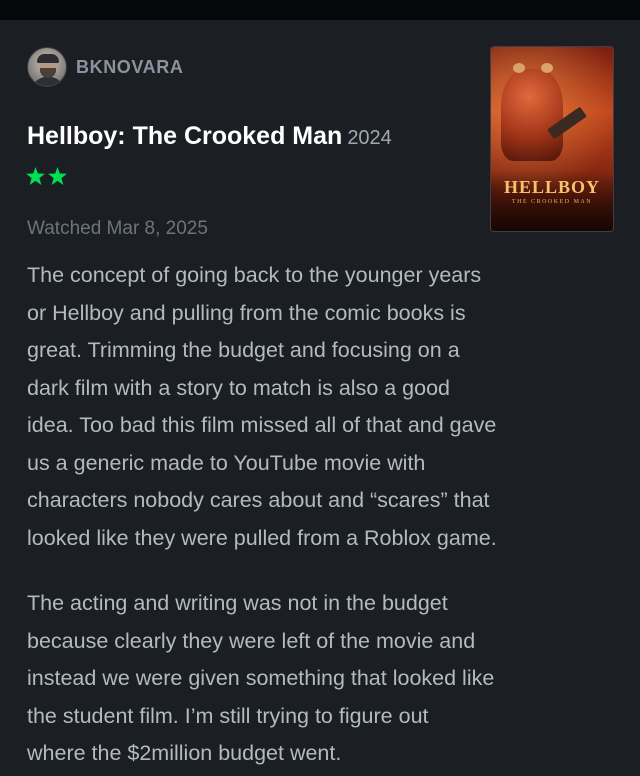 This screenshot has height=776, width=640. I want to click on film-heading: Hellboy: The Crooked Man 2024, so click(209, 136).